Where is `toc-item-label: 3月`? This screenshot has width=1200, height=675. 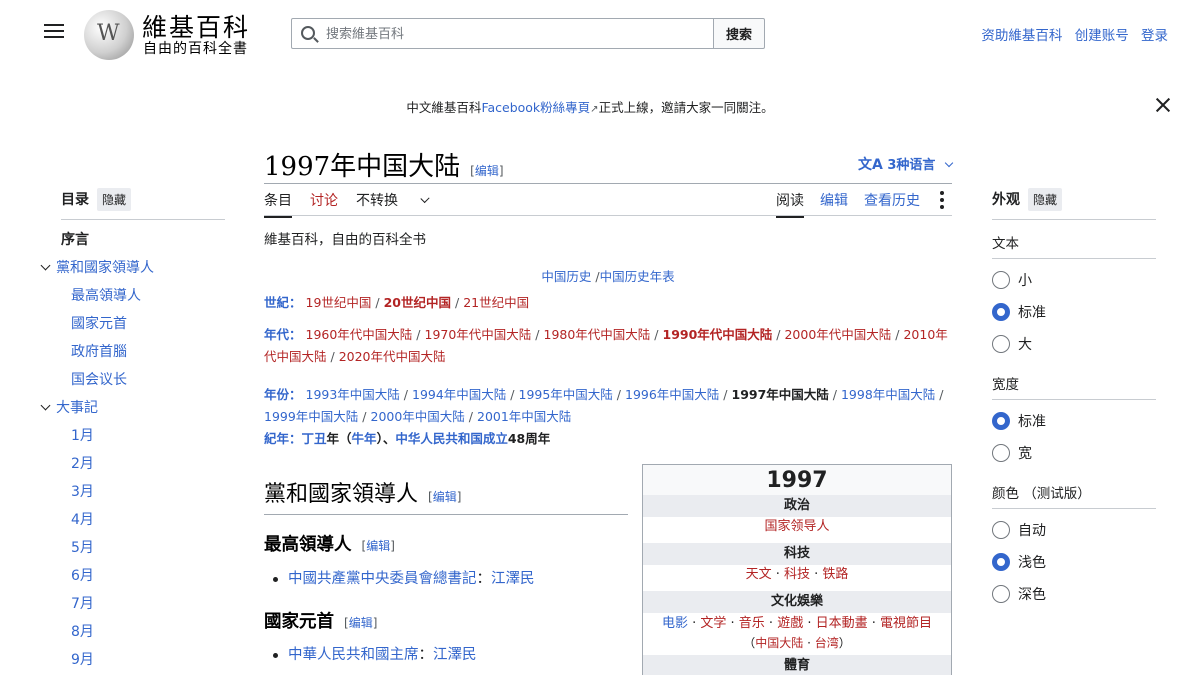 toc-item-label: 3月 is located at coordinates (82, 492).